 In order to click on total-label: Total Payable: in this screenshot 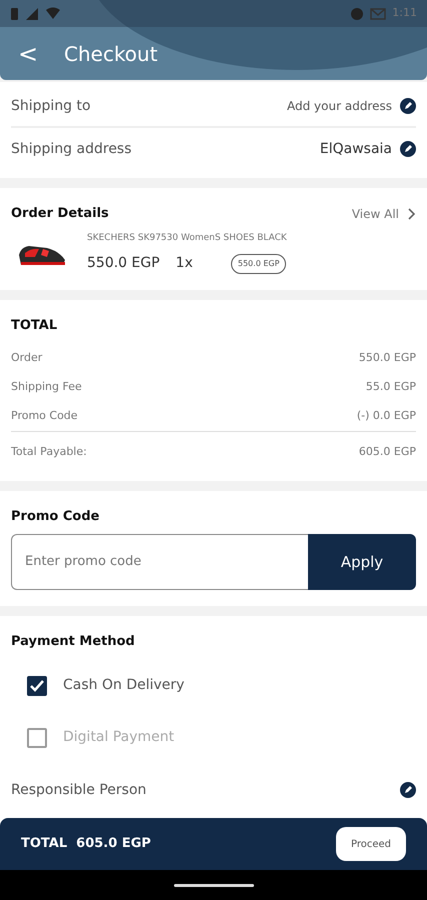, I will do `click(49, 452)`.